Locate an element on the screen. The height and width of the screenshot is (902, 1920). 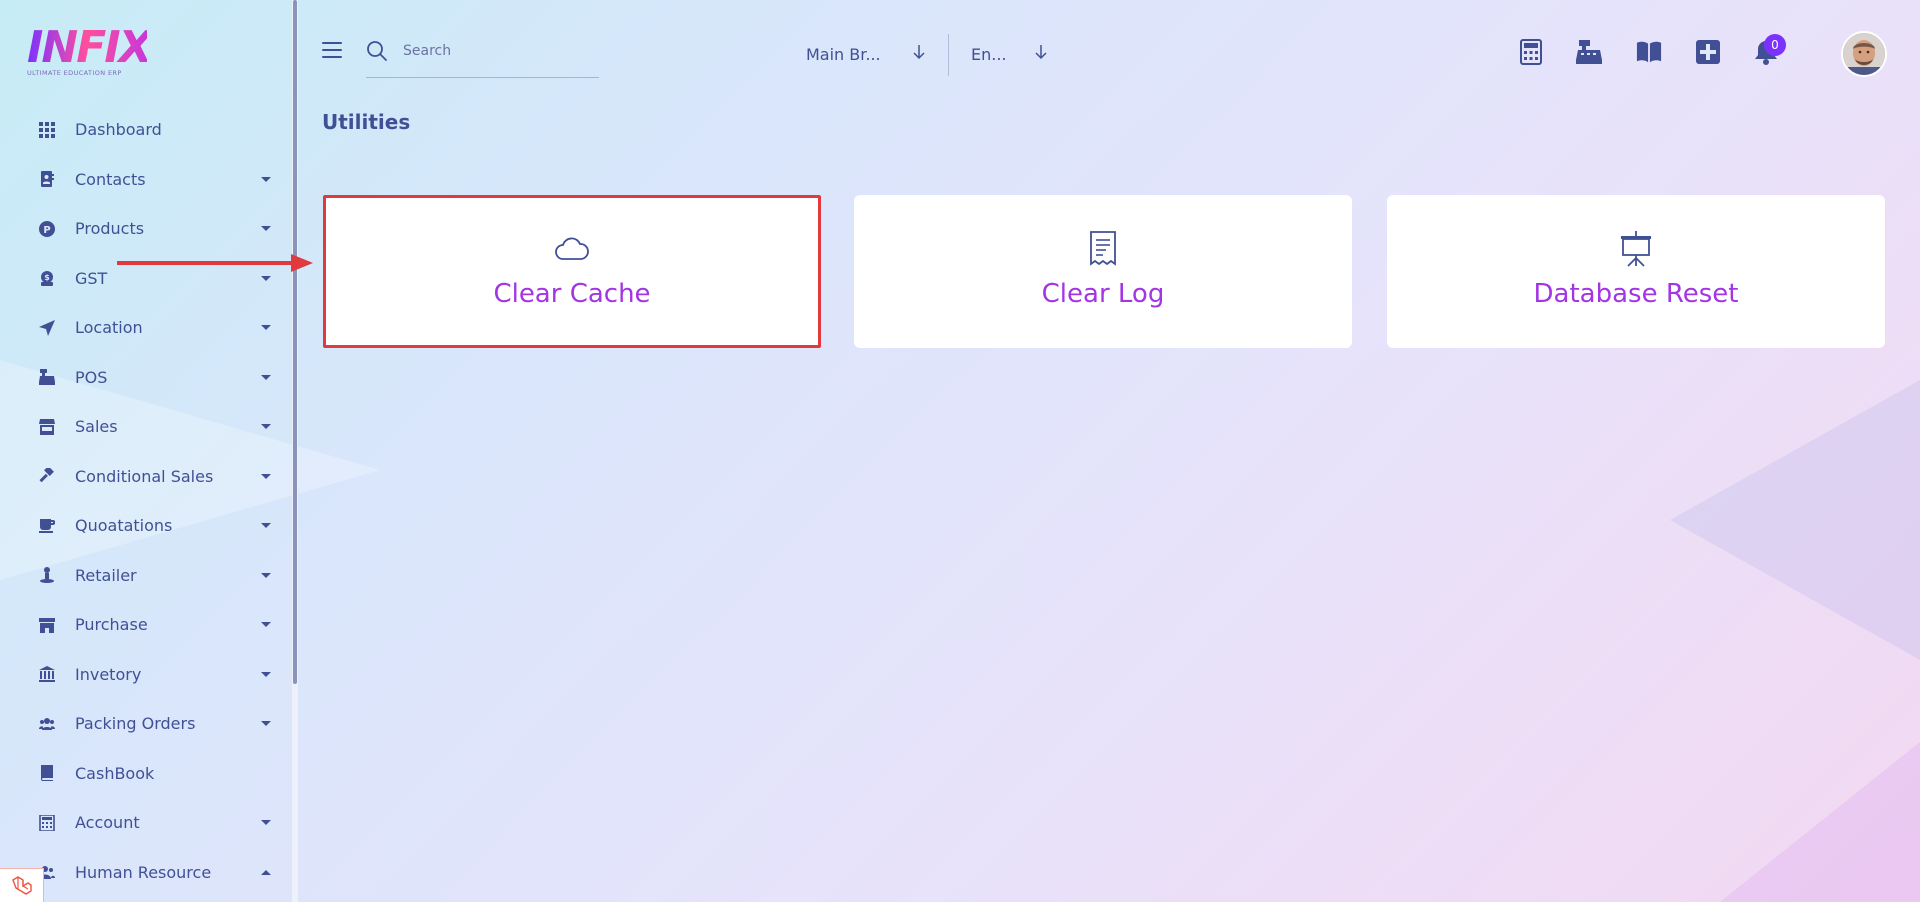
book-icon is located at coordinates (47, 773).